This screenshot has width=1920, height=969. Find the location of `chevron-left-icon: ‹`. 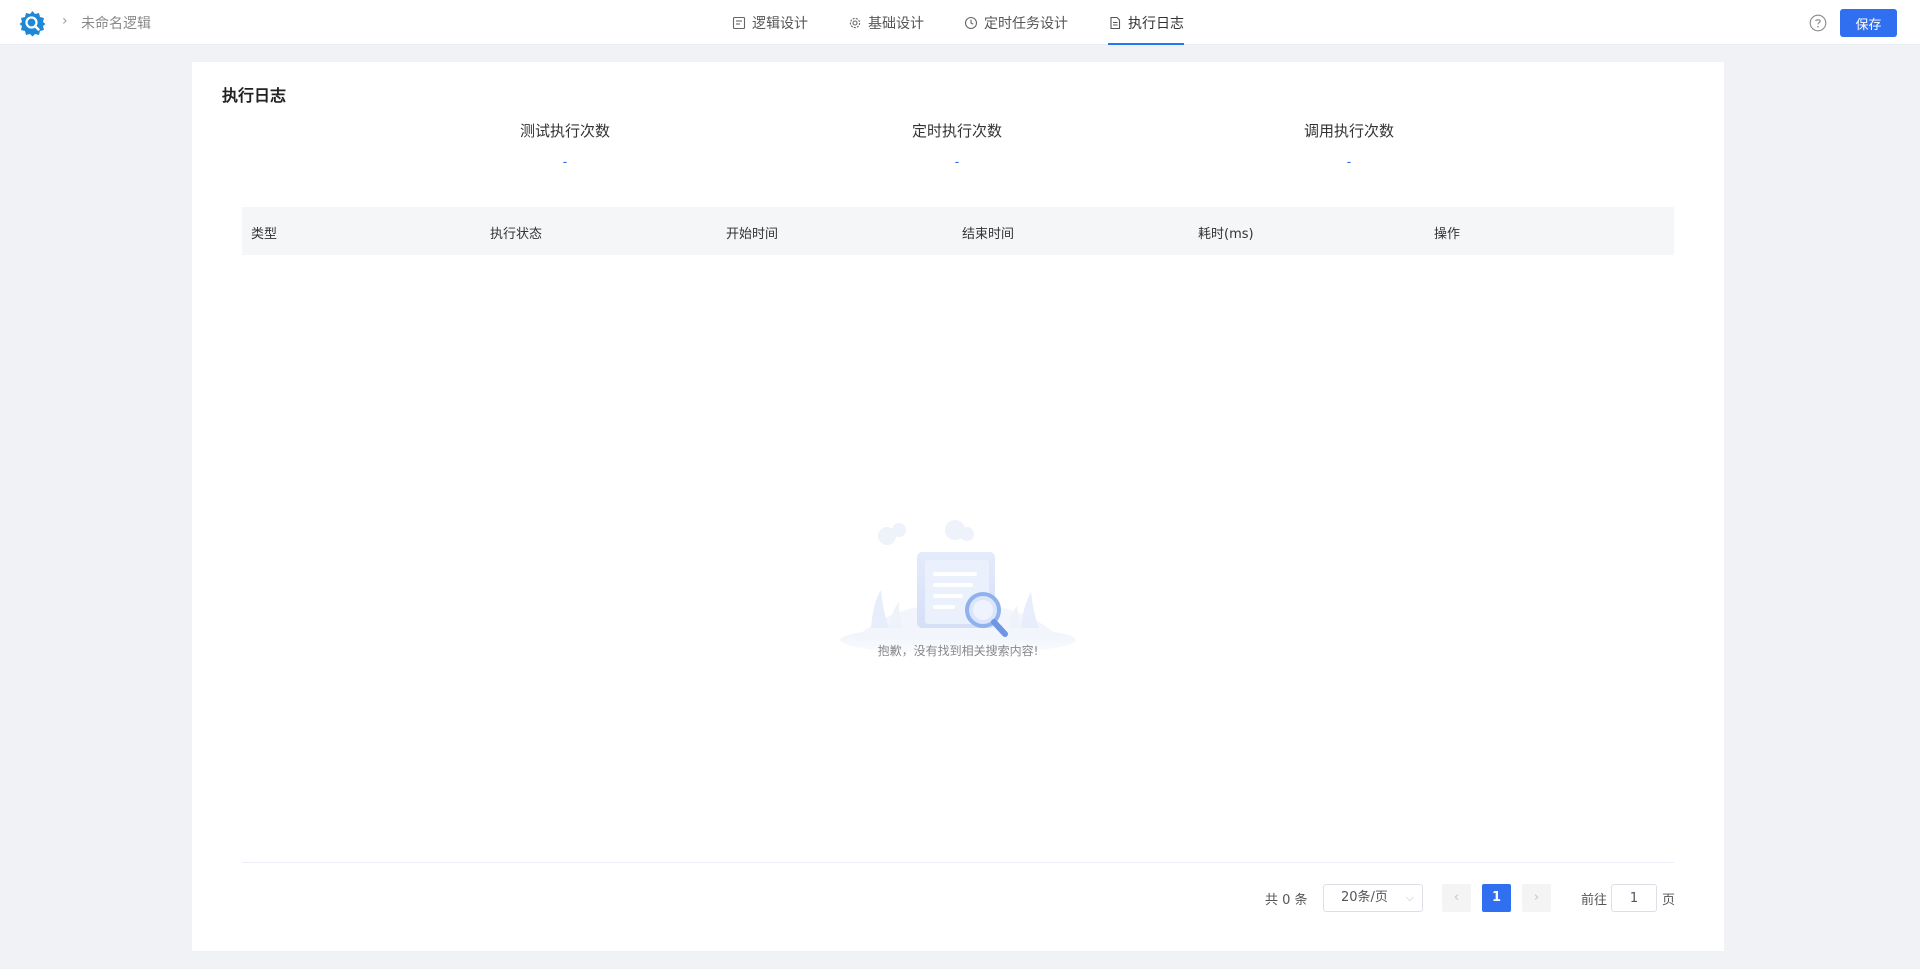

chevron-left-icon: ‹ is located at coordinates (1456, 897).